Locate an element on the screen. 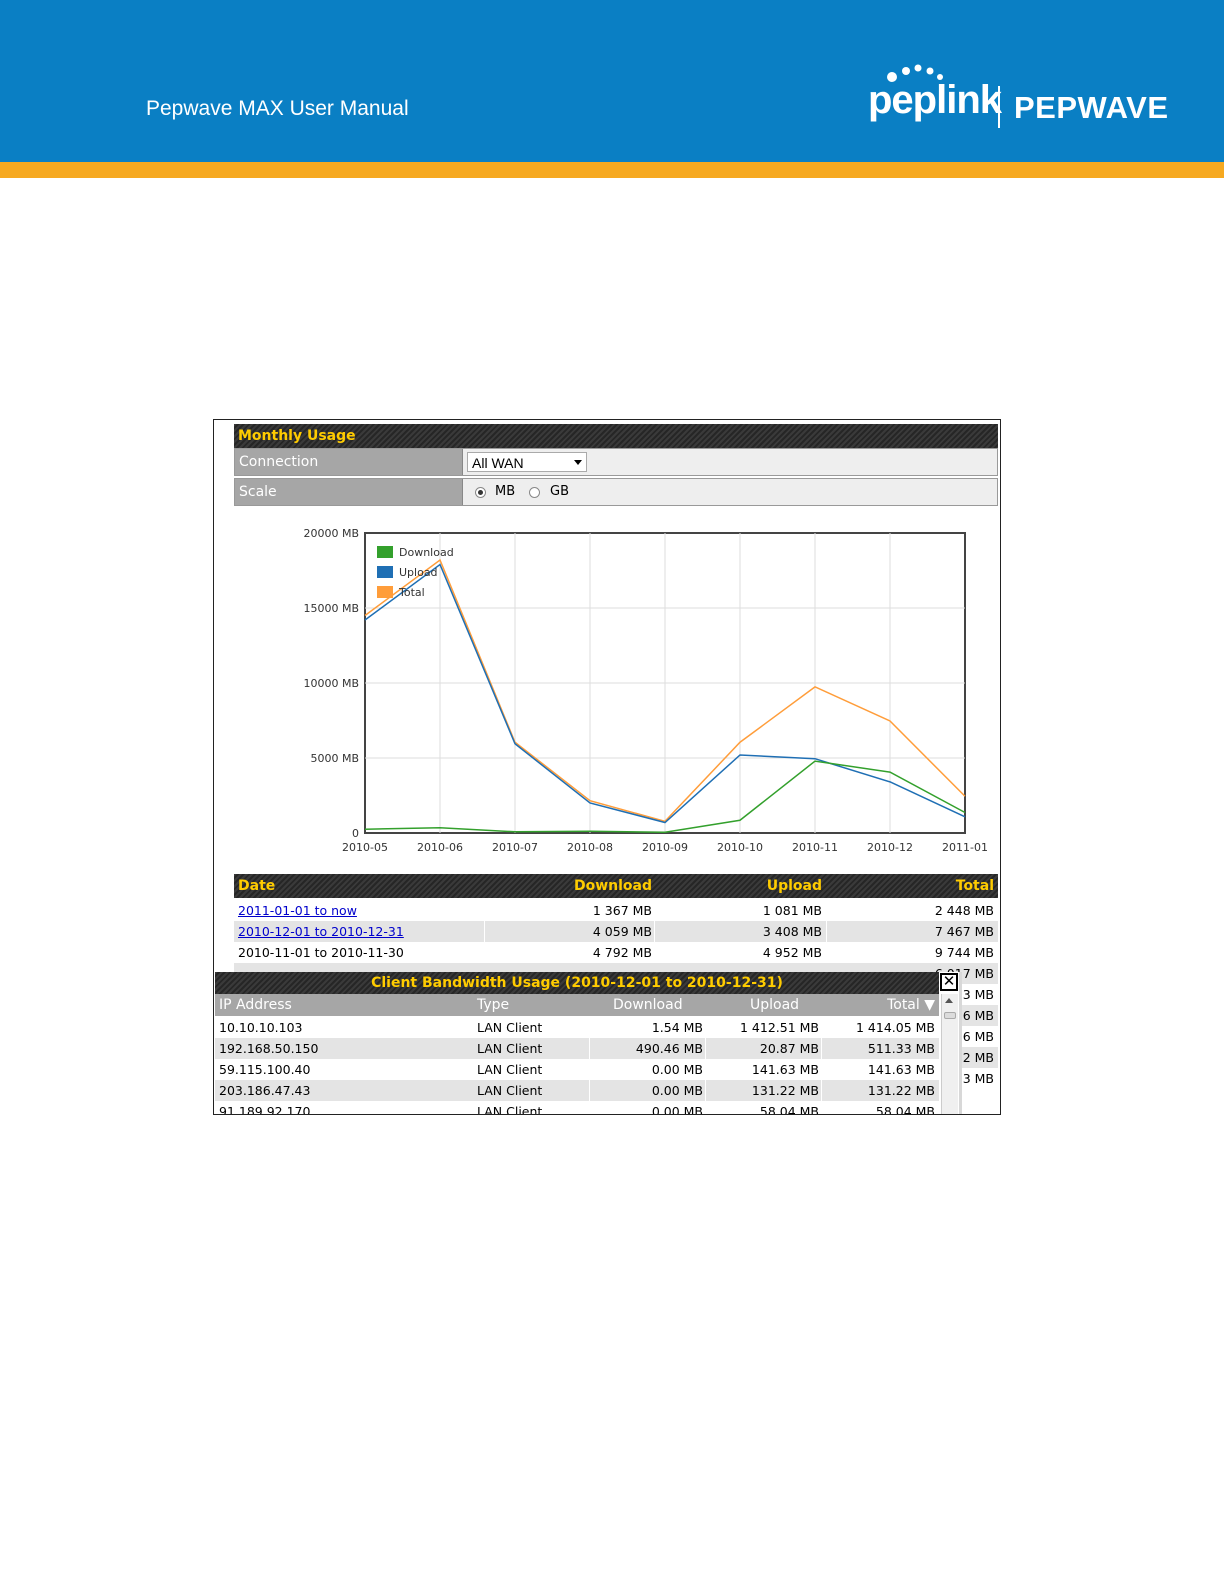 This screenshot has width=1224, height=1584. scroll-thumb is located at coordinates (950, 1015).